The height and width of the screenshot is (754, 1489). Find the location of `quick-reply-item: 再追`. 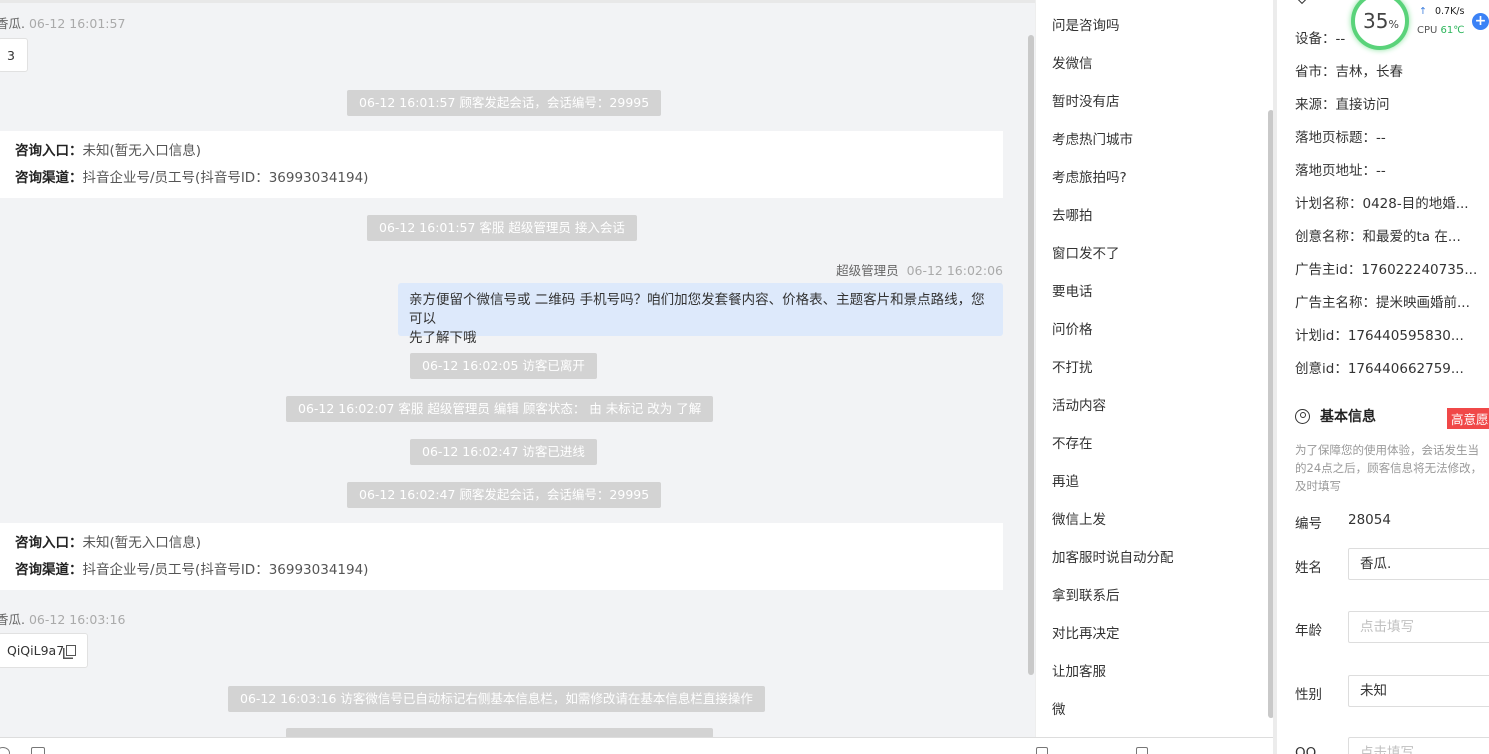

quick-reply-item: 再追 is located at coordinates (1065, 480).